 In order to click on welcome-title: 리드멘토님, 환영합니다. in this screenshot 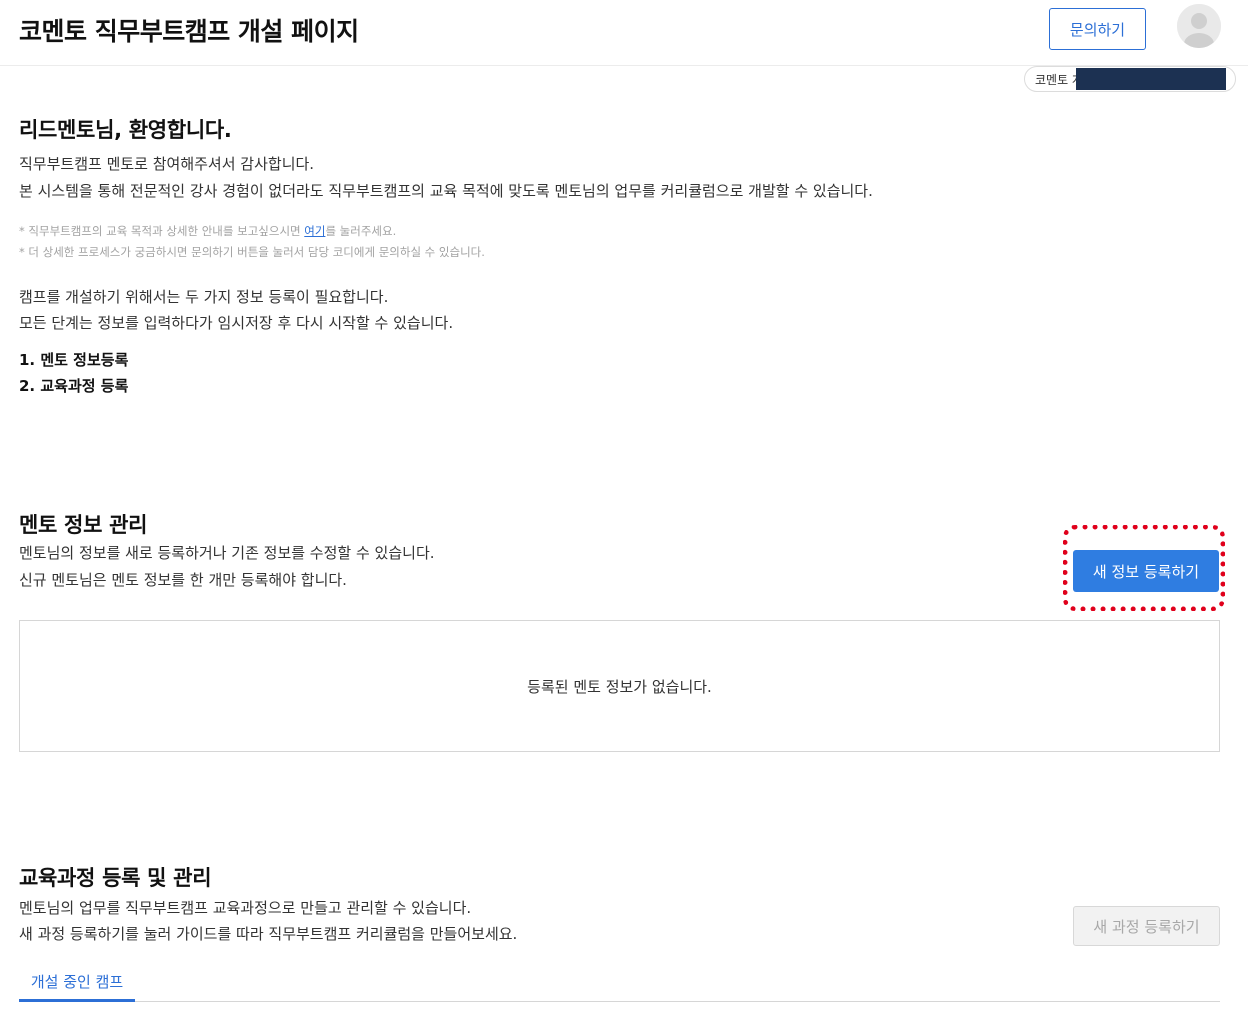, I will do `click(125, 130)`.